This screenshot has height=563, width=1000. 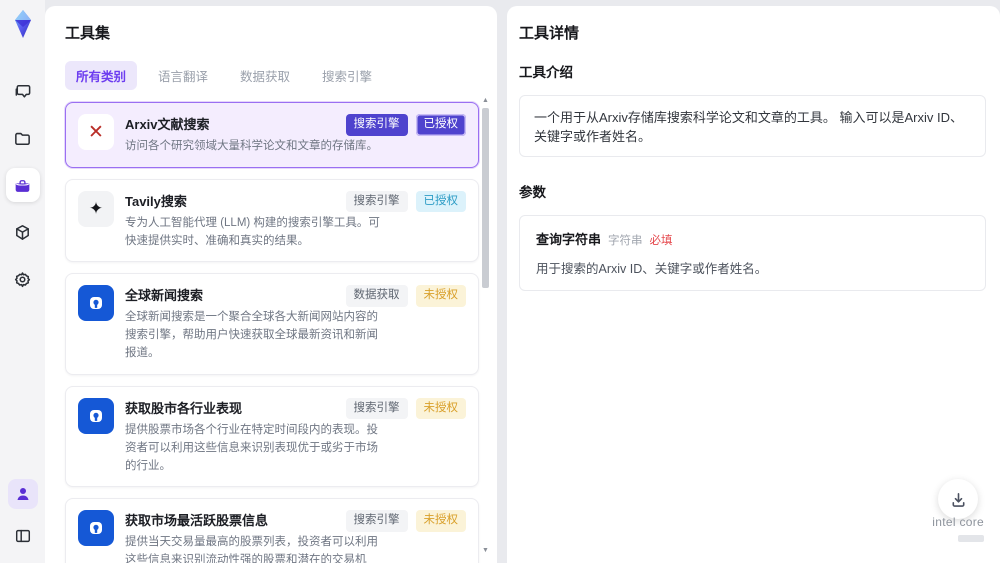 I want to click on param-required-badge: 必填, so click(x=661, y=241).